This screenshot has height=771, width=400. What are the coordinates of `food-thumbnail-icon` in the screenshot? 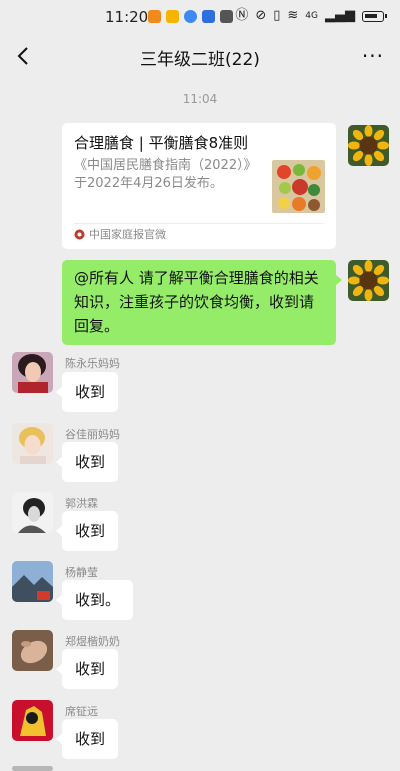 It's located at (298, 186).